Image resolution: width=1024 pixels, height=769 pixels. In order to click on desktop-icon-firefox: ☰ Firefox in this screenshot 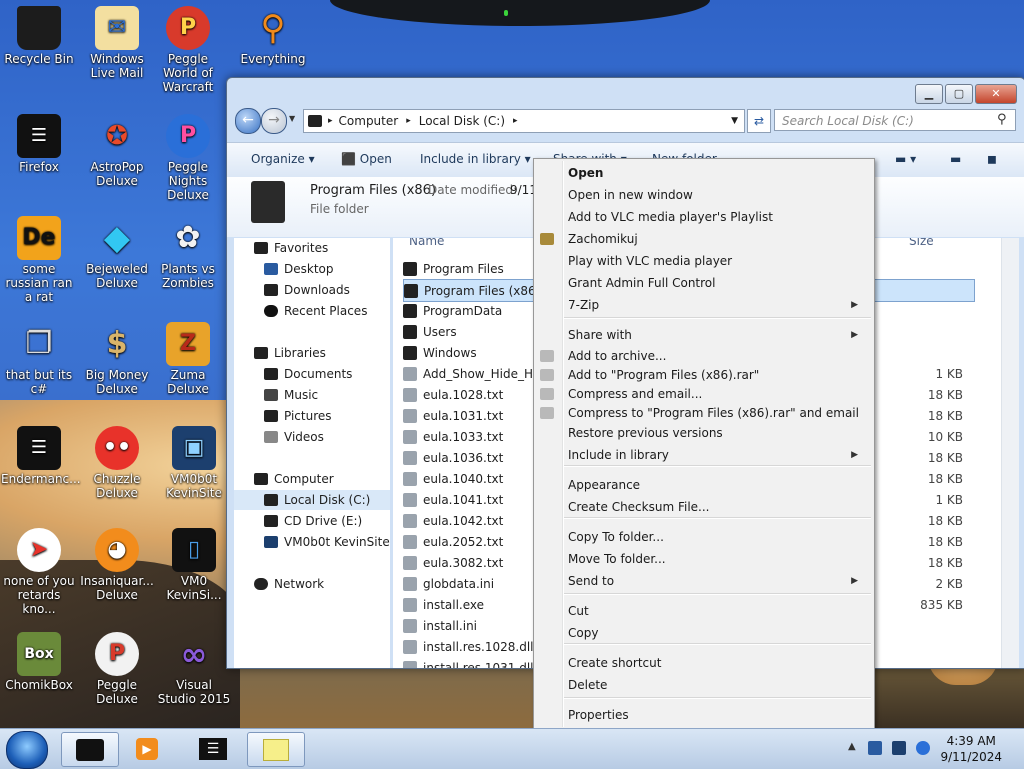, I will do `click(39, 144)`.